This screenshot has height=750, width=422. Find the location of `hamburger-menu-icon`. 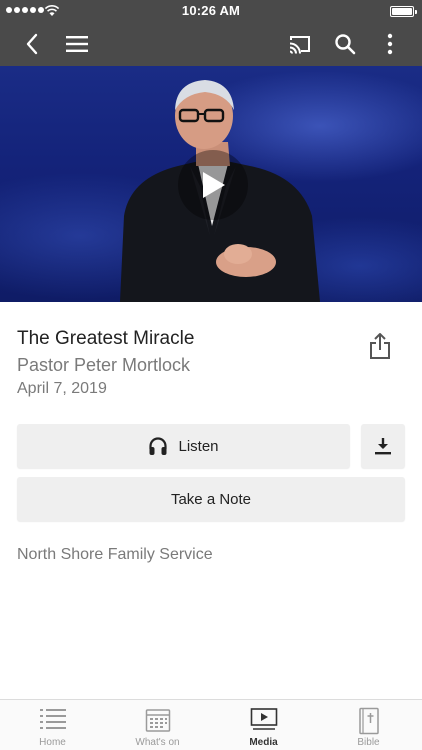

hamburger-menu-icon is located at coordinates (77, 44).